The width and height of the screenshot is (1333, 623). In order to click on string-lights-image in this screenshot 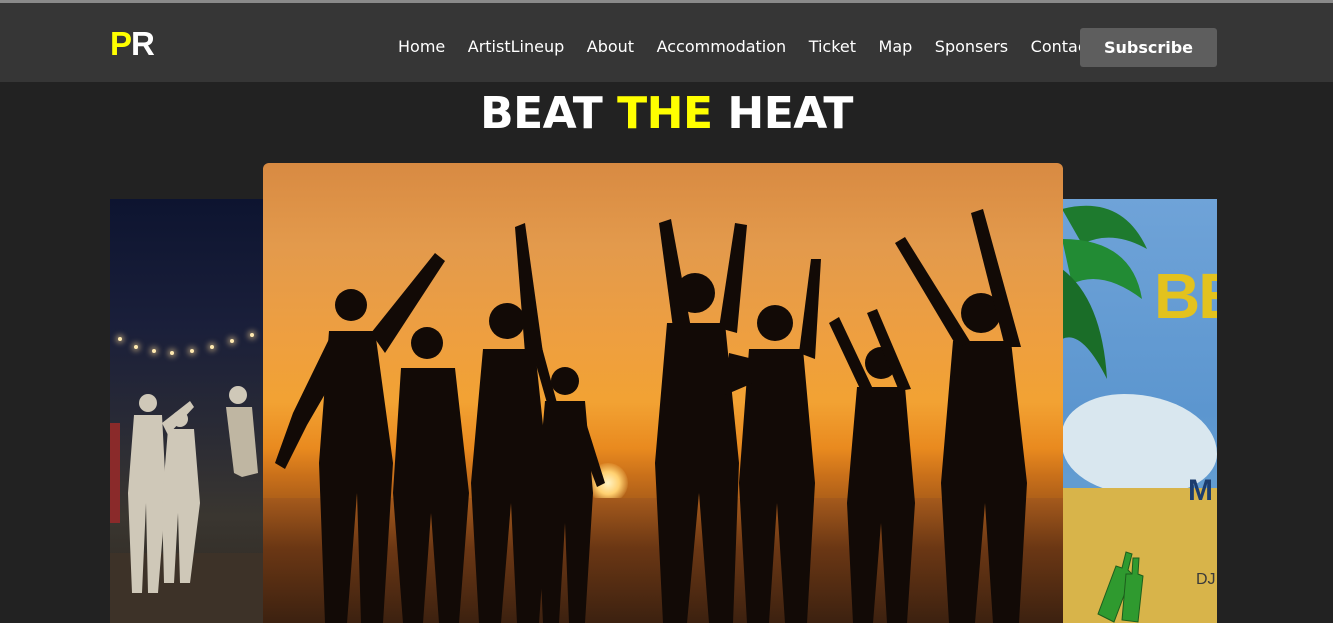, I will do `click(187, 349)`.